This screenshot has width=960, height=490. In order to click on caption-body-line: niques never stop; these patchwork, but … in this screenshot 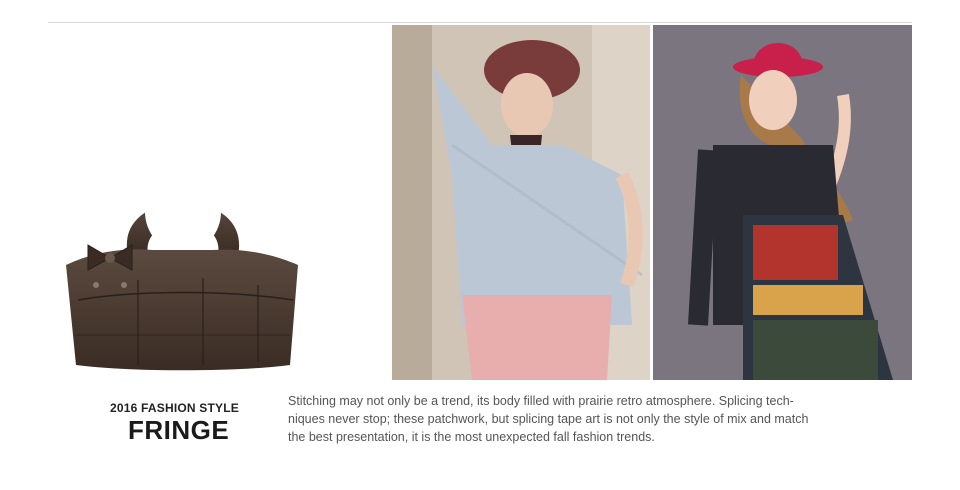, I will do `click(548, 419)`.